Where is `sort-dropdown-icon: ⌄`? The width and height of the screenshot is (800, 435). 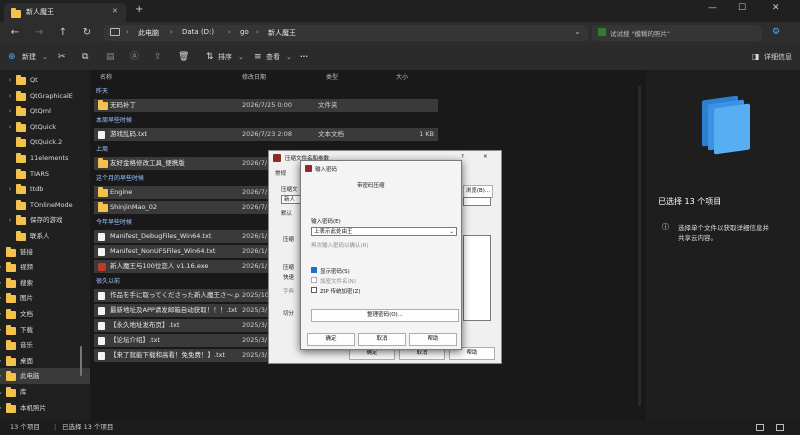 sort-dropdown-icon: ⌄ is located at coordinates (241, 57).